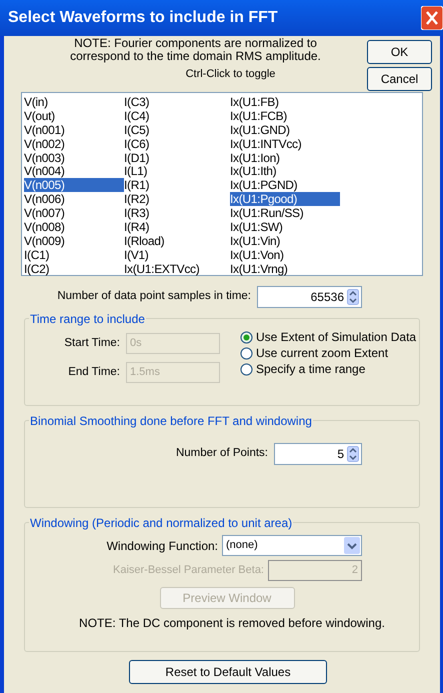 The width and height of the screenshot is (443, 693). What do you see at coordinates (285, 255) in the screenshot?
I see `waveform-item: Ix(U1:Von)` at bounding box center [285, 255].